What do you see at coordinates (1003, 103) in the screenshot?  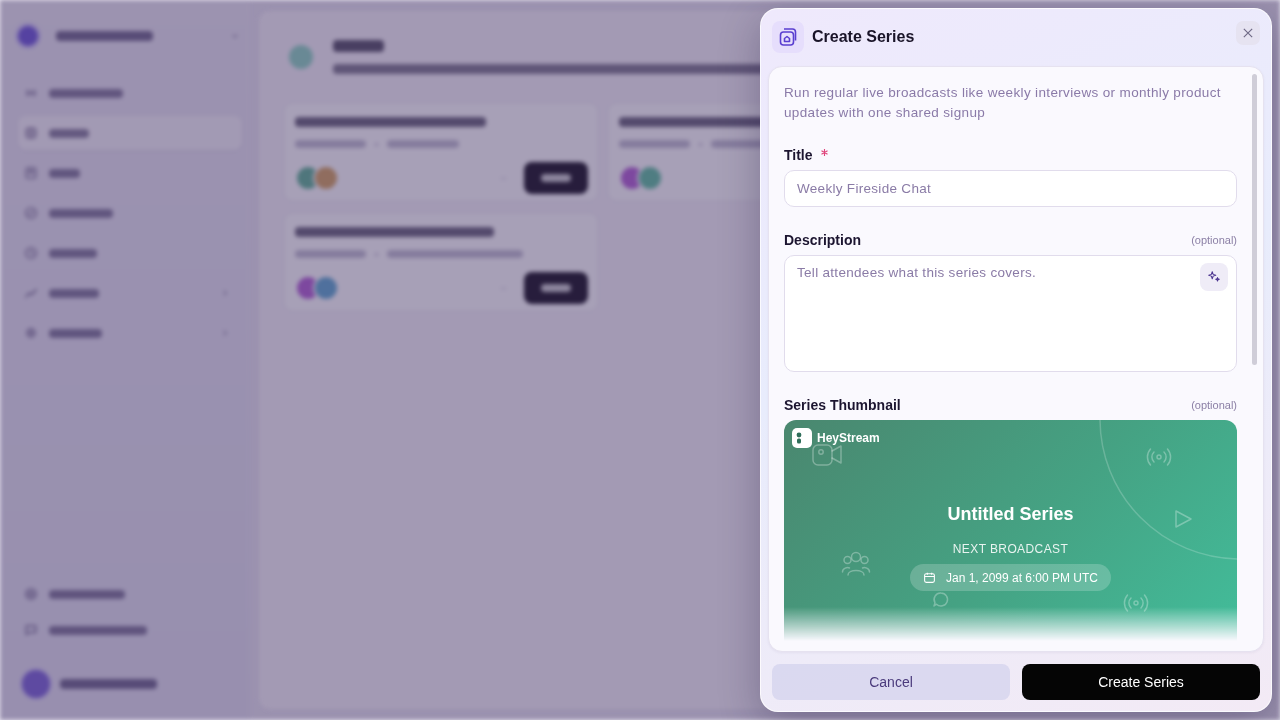 I see `dialog-description: Run regular live broadcasts like weekly interviews or monthly product updates with one shared signup` at bounding box center [1003, 103].